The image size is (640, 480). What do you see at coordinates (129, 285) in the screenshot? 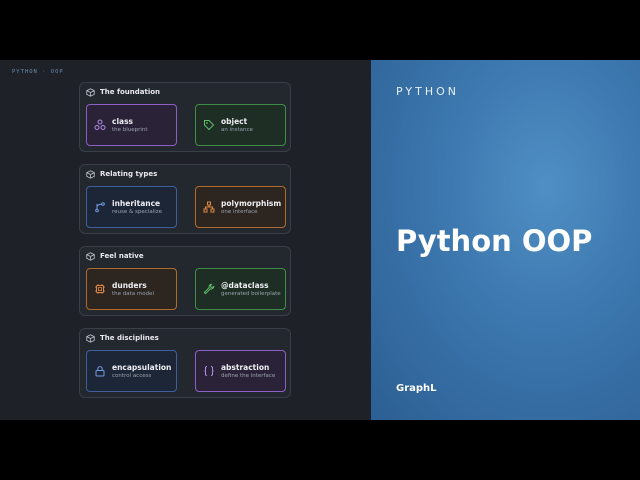
I see `card-title: dunders` at bounding box center [129, 285].